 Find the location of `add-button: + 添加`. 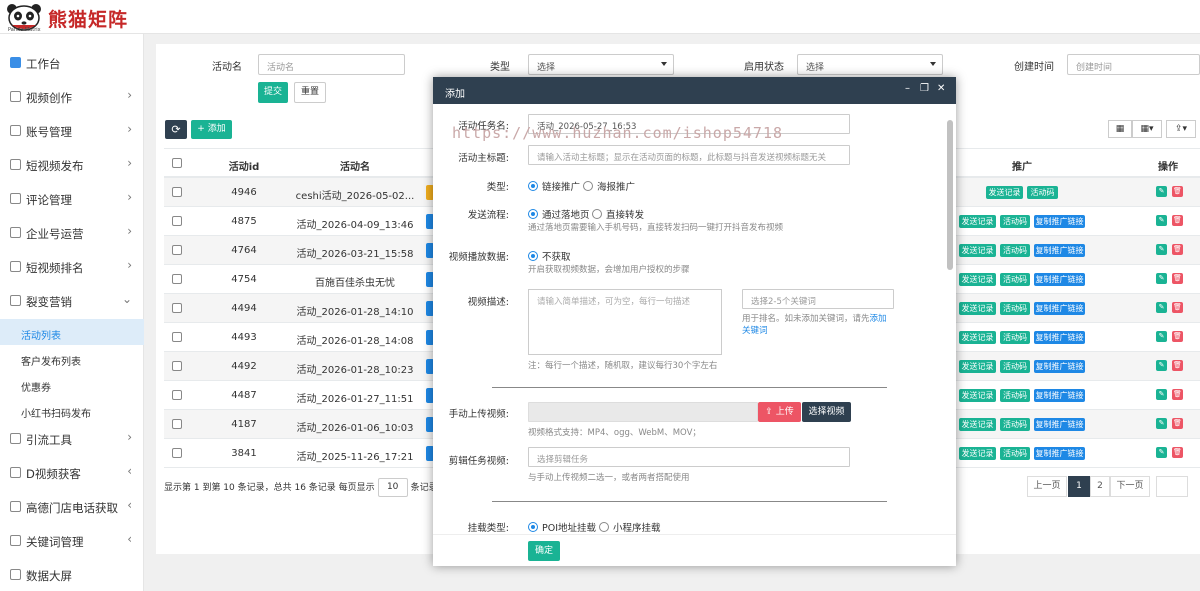

add-button: + 添加 is located at coordinates (211, 129).